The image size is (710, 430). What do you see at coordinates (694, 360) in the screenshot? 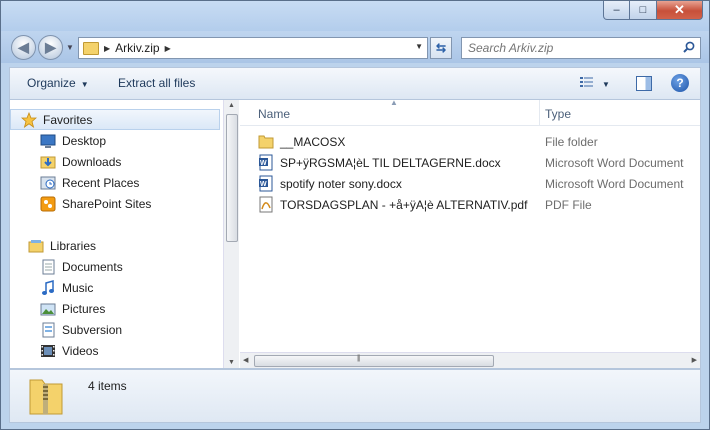
I see `scroll-right-icon: ▶` at bounding box center [694, 360].